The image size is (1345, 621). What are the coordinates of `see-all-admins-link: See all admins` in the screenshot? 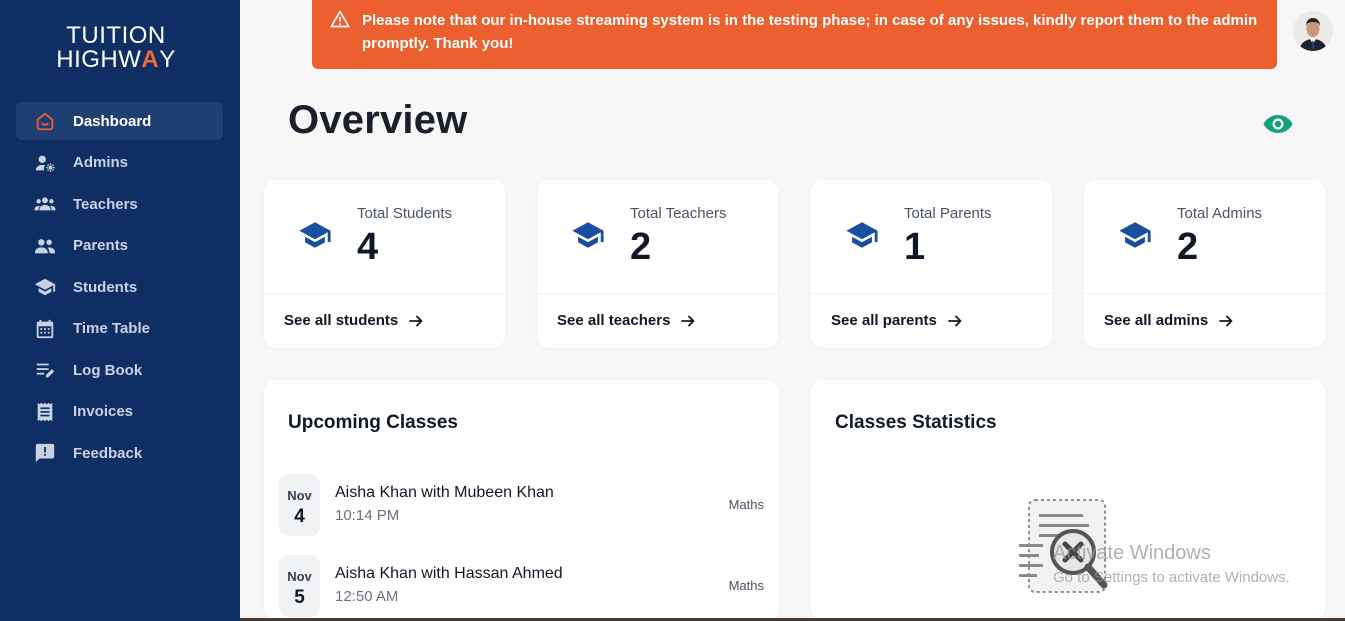 It's located at (1169, 320).